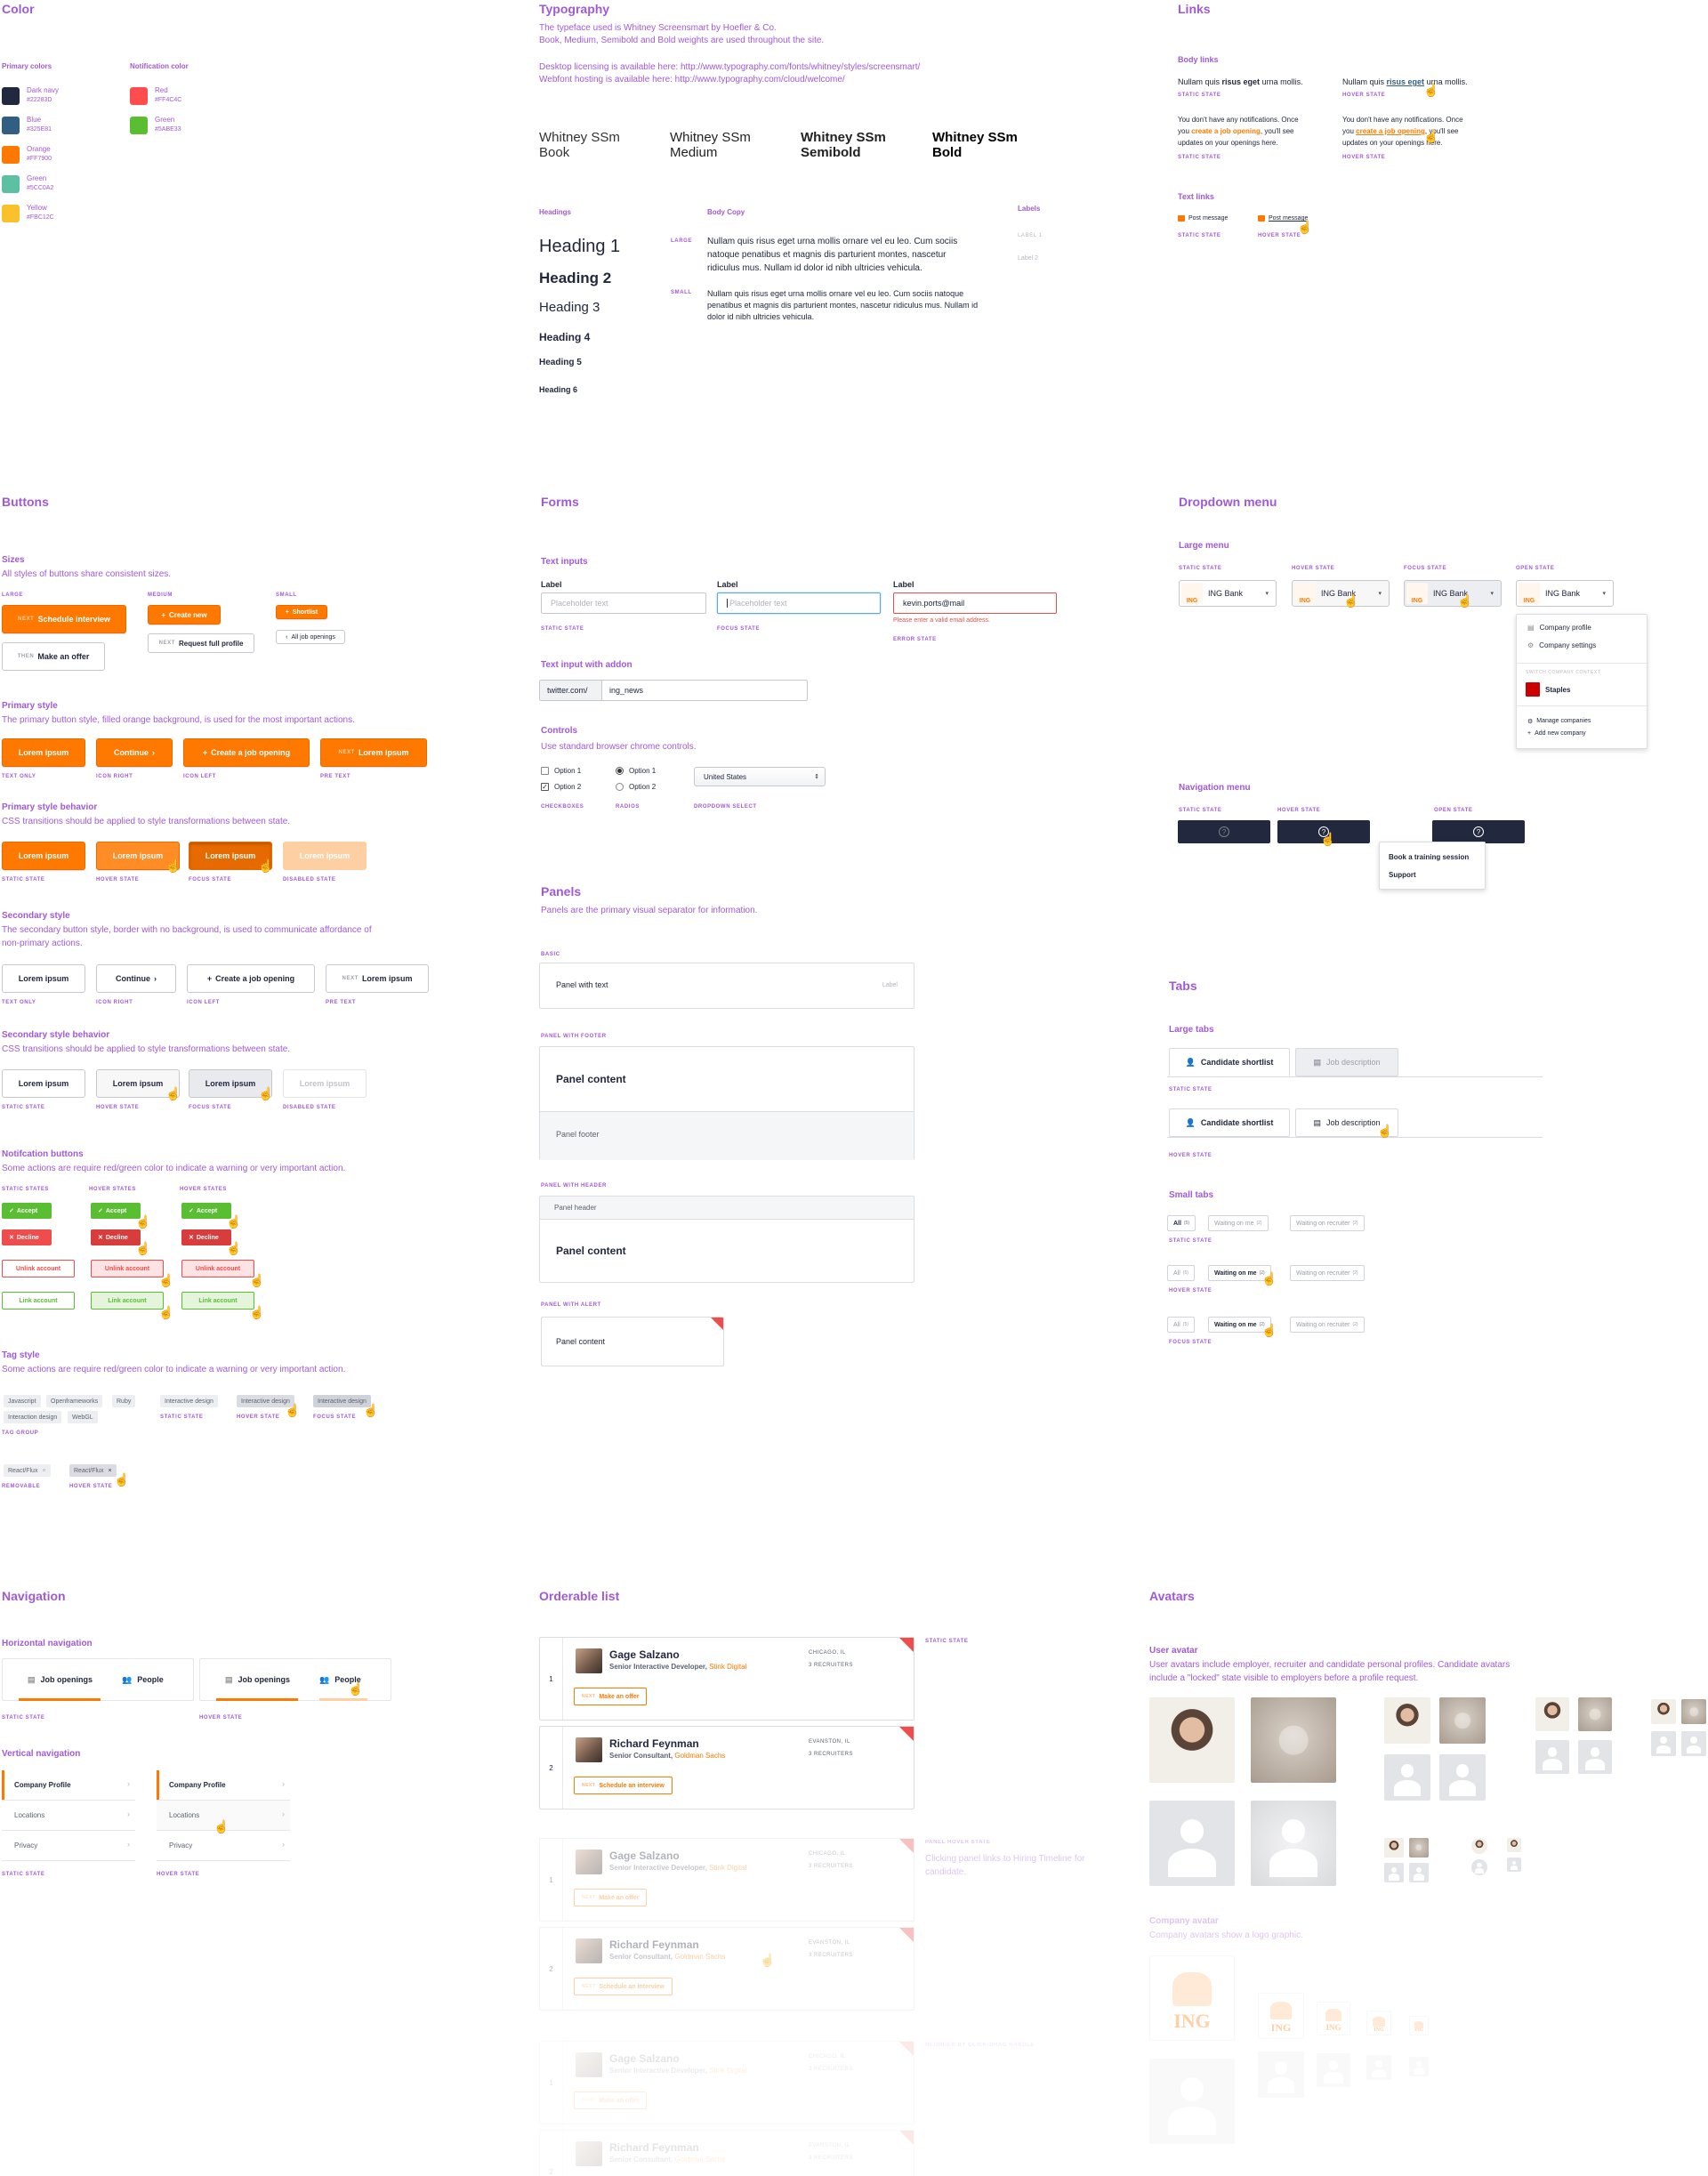 The width and height of the screenshot is (1708, 2176). What do you see at coordinates (189, 1401) in the screenshot?
I see `tag-static: Interactive design` at bounding box center [189, 1401].